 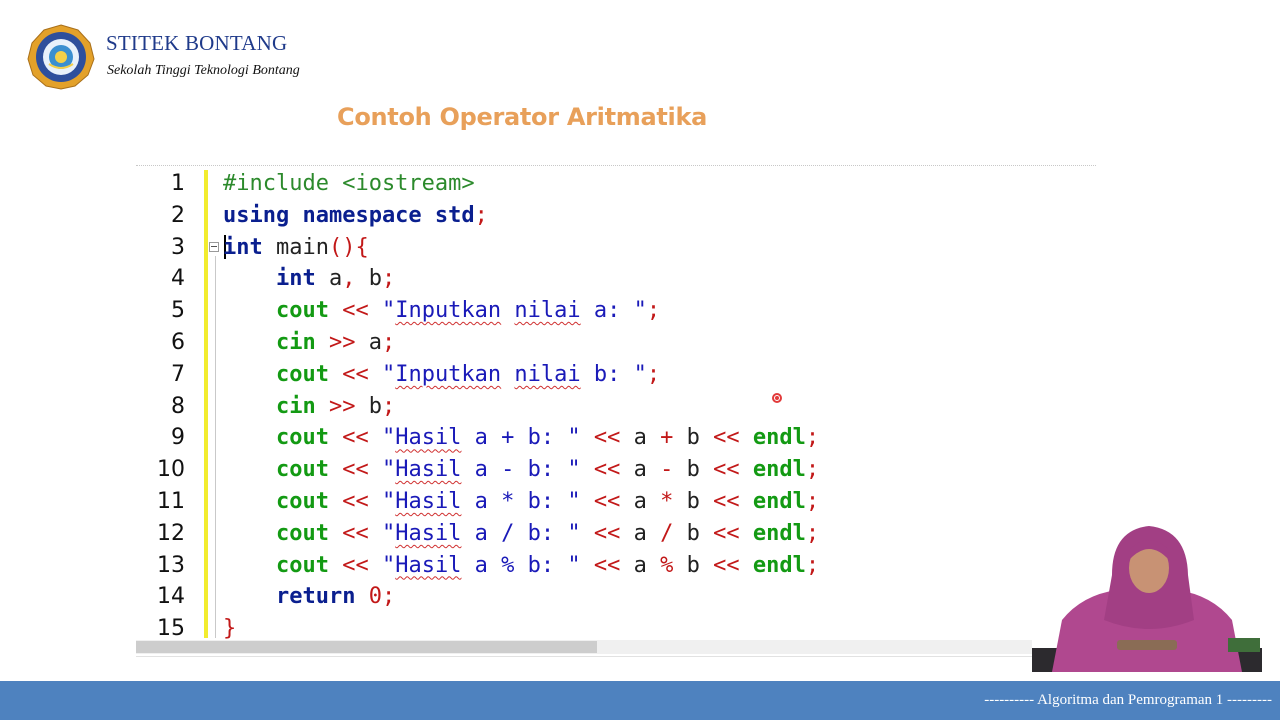 What do you see at coordinates (178, 406) in the screenshot?
I see `line-number: 8` at bounding box center [178, 406].